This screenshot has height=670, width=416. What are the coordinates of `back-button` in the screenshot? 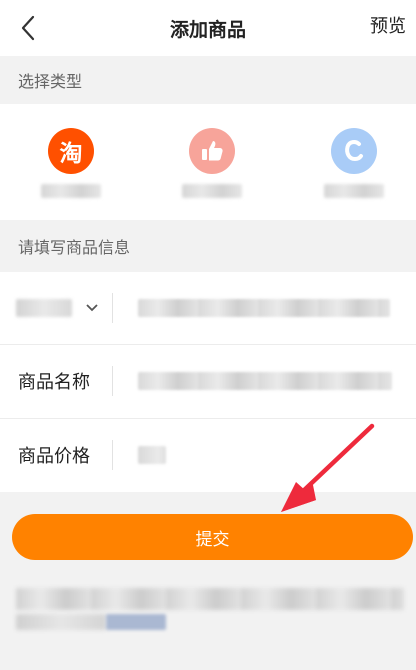 It's located at (28, 28).